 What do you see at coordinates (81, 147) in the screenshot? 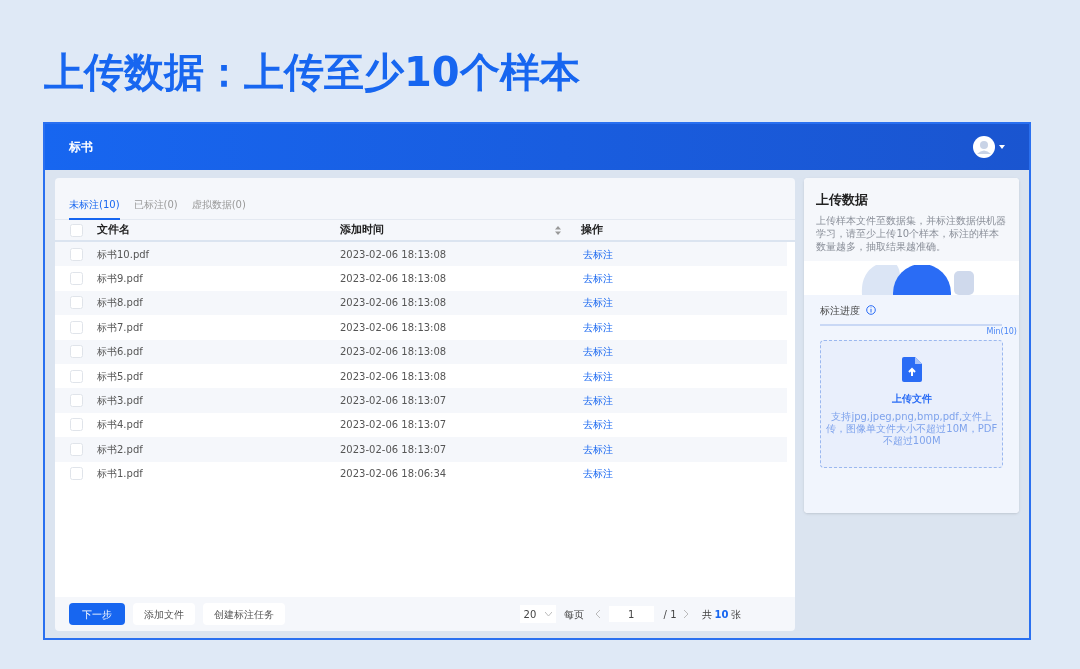
I see `app-title: 标书` at bounding box center [81, 147].